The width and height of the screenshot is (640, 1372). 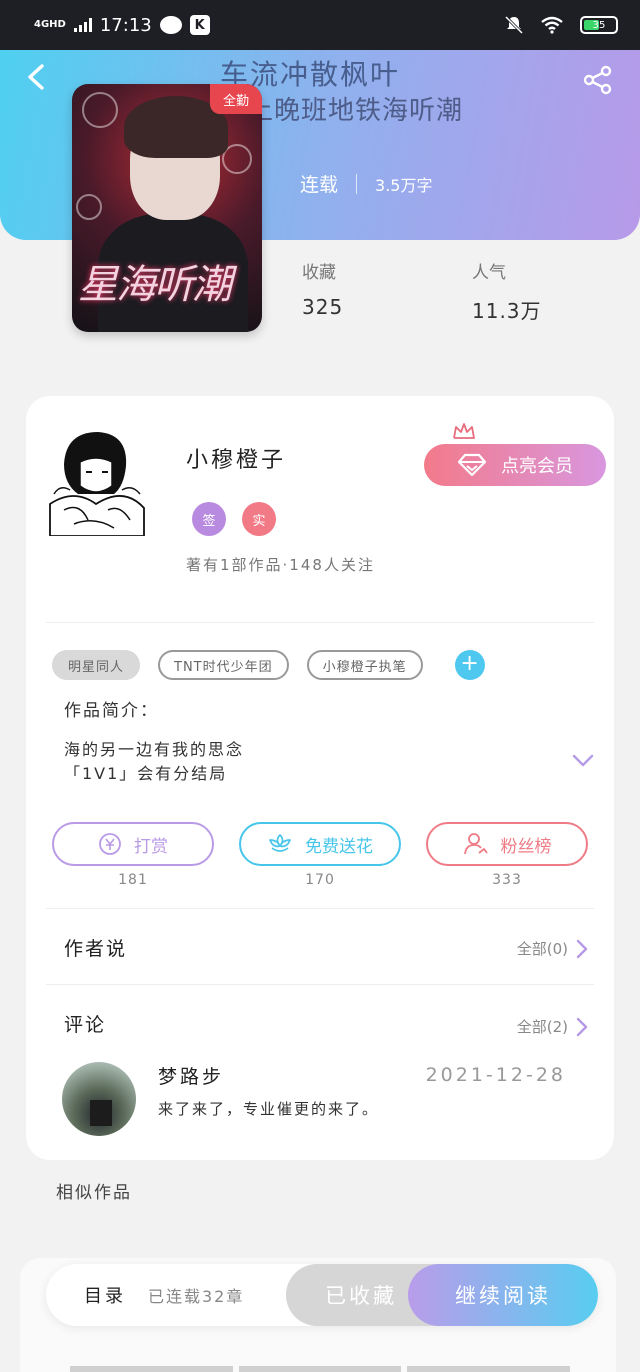 I want to click on author-info: 著有1部作品·148人关注, so click(x=280, y=565).